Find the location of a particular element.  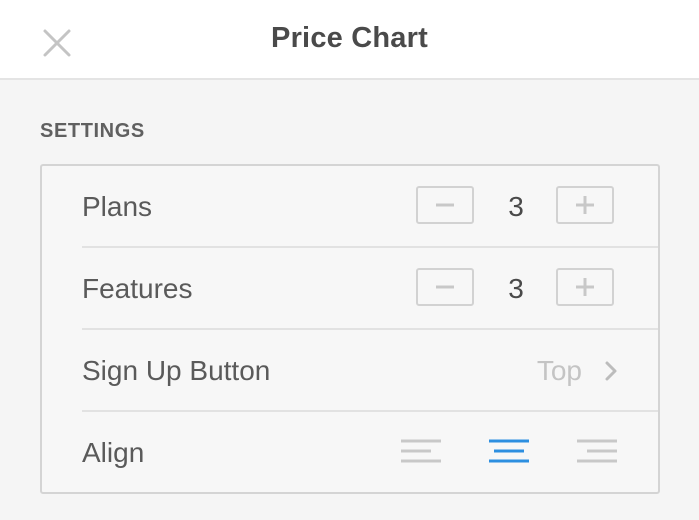

features-decrement-button is located at coordinates (445, 287).